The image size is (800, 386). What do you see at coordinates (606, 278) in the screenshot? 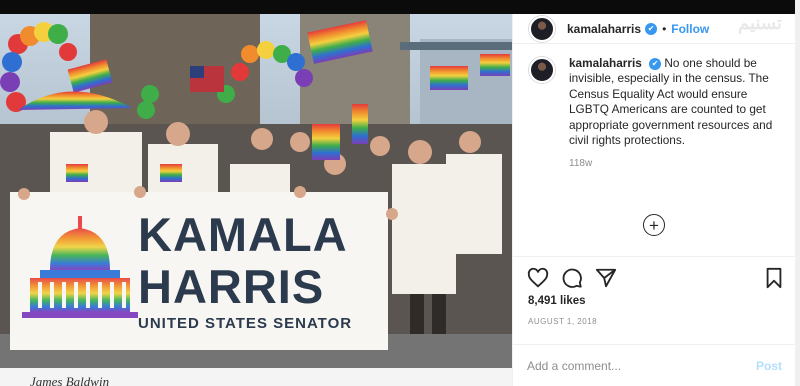
I see `send-icon` at bounding box center [606, 278].